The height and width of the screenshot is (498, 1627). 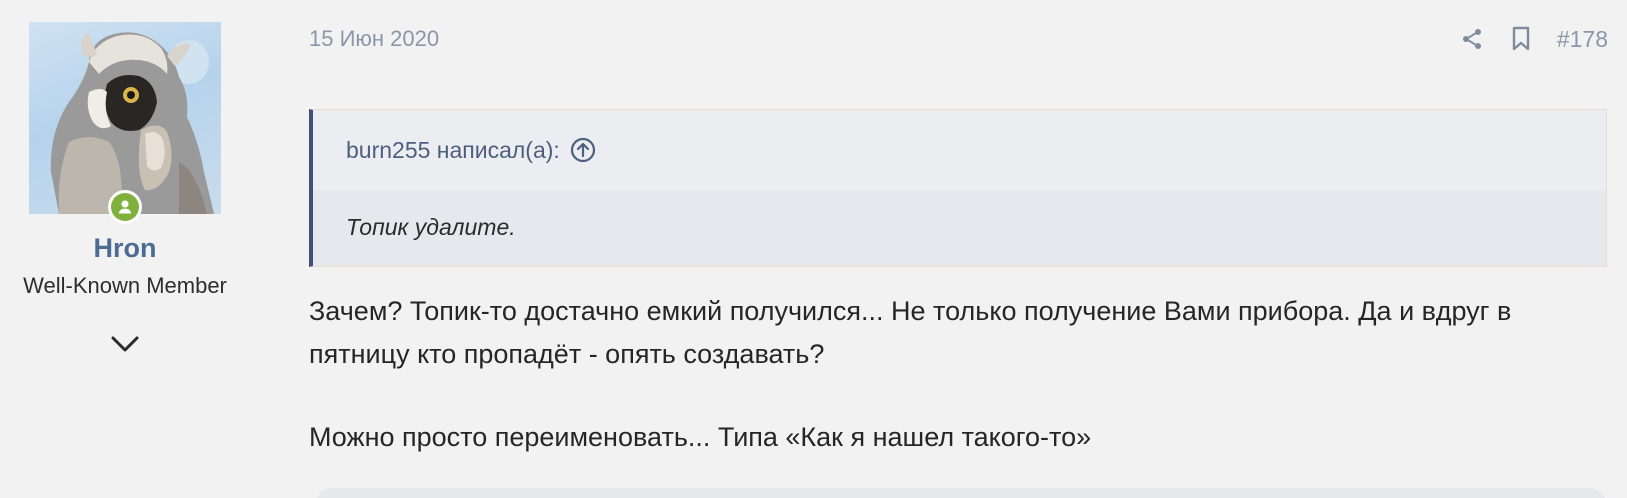 What do you see at coordinates (959, 150) in the screenshot?
I see `quote-header: burn255 написал(а):` at bounding box center [959, 150].